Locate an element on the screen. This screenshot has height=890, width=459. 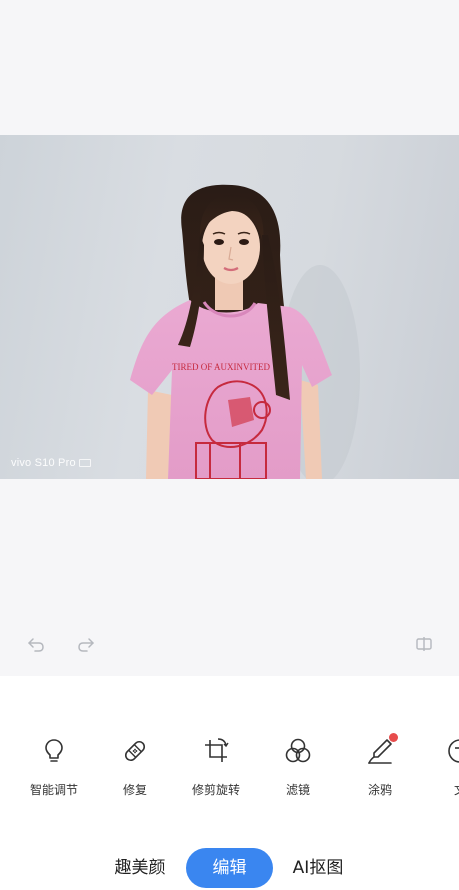
tool-filter: 滤镜 is located at coordinates (298, 771).